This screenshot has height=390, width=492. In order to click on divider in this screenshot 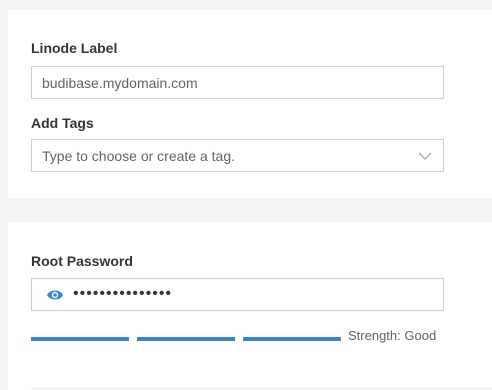, I will do `click(261, 388)`.